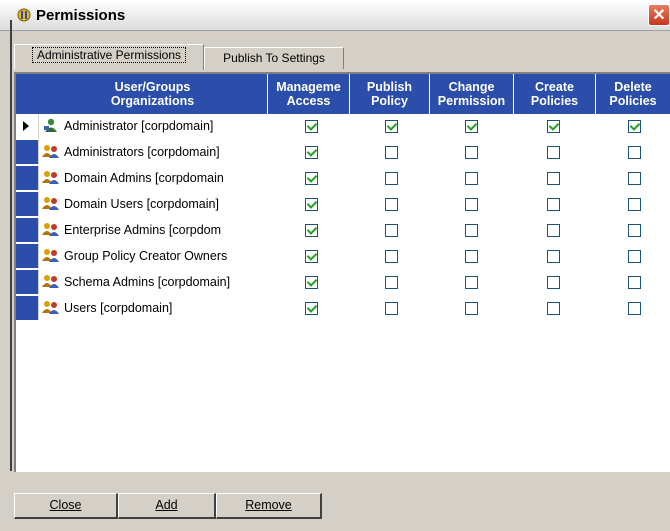 The width and height of the screenshot is (670, 531). Describe the element at coordinates (109, 57) in the screenshot. I see `tab-administrative-permissions: Administrative Permissions` at that location.